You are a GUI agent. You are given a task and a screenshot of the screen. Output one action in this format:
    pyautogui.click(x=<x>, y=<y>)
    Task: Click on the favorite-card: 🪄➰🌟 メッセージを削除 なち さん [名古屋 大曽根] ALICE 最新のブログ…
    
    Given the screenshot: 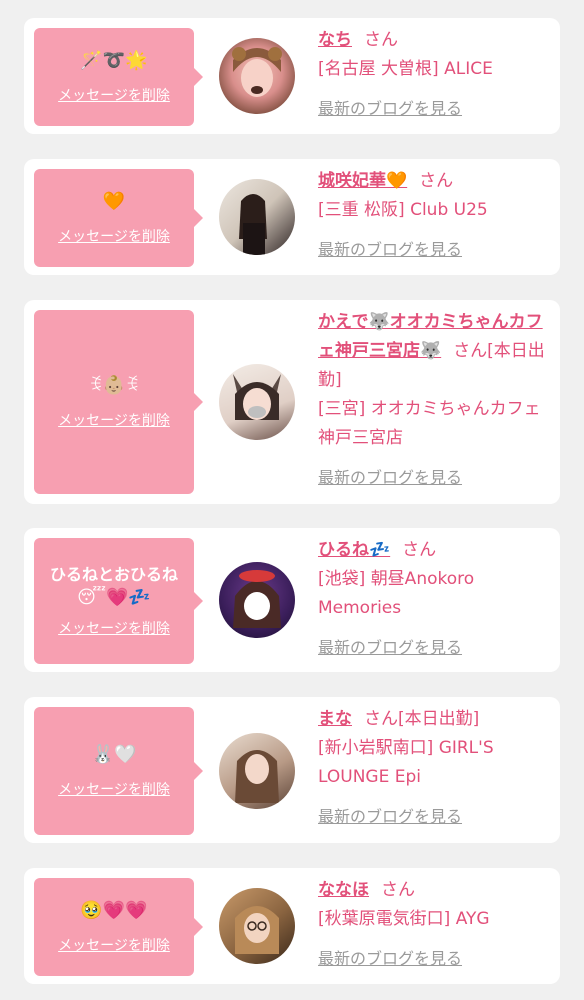 What is the action you would take?
    pyautogui.click(x=292, y=76)
    